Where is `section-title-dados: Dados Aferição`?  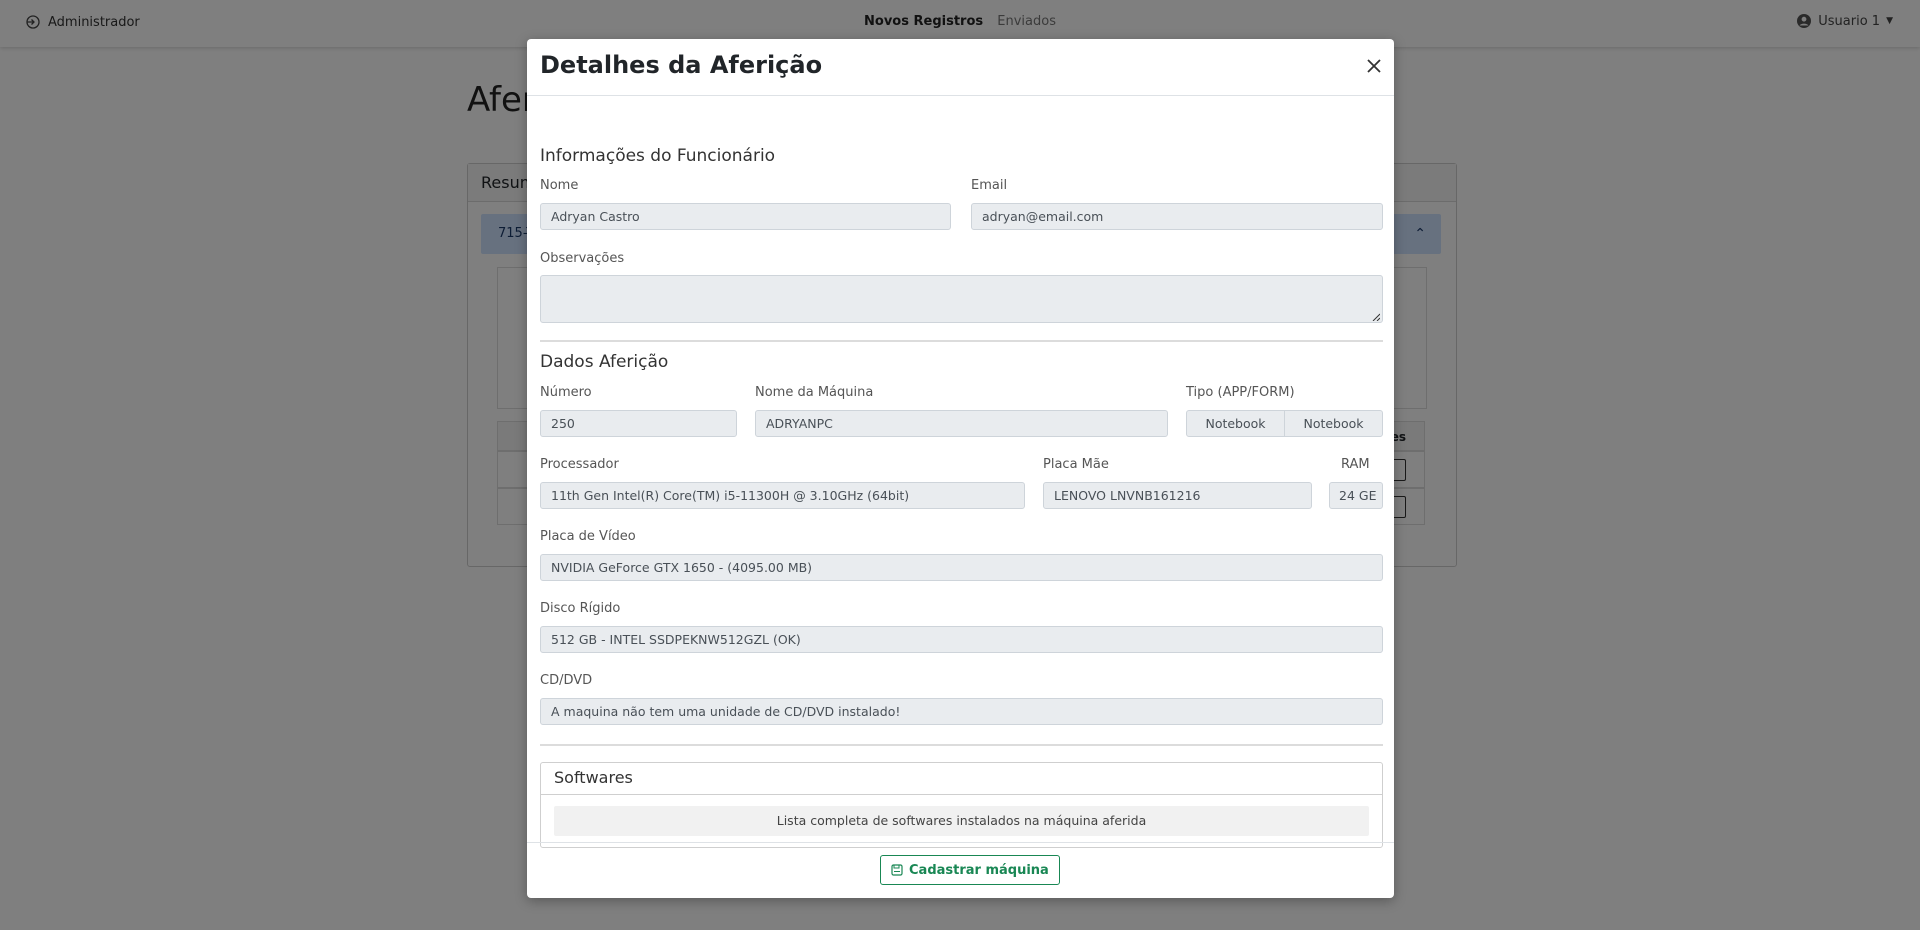 section-title-dados: Dados Aferição is located at coordinates (604, 362).